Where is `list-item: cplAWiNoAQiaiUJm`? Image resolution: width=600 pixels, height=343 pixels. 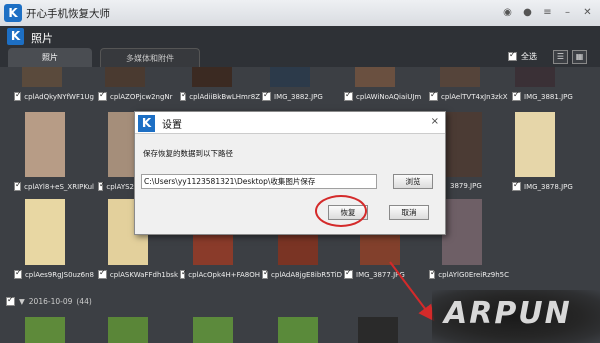 list-item: cplAWiNoAQiaiUJm is located at coordinates (384, 96).